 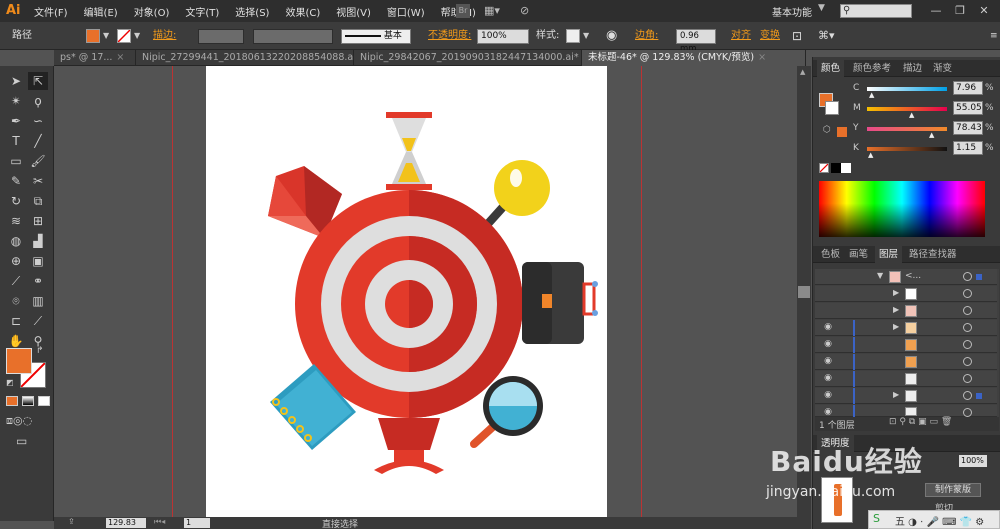 I want to click on slider-c-track, so click(x=907, y=89).